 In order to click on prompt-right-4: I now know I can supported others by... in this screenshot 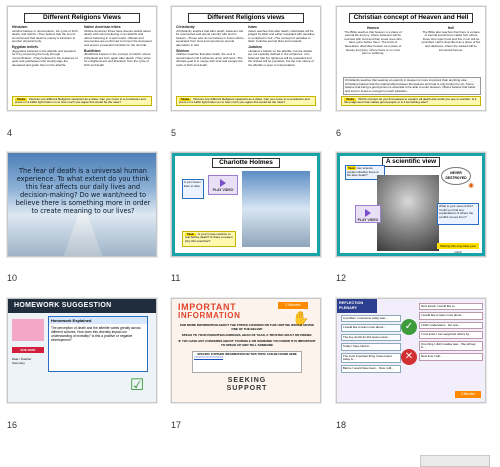, I will do `click(451, 335)`.